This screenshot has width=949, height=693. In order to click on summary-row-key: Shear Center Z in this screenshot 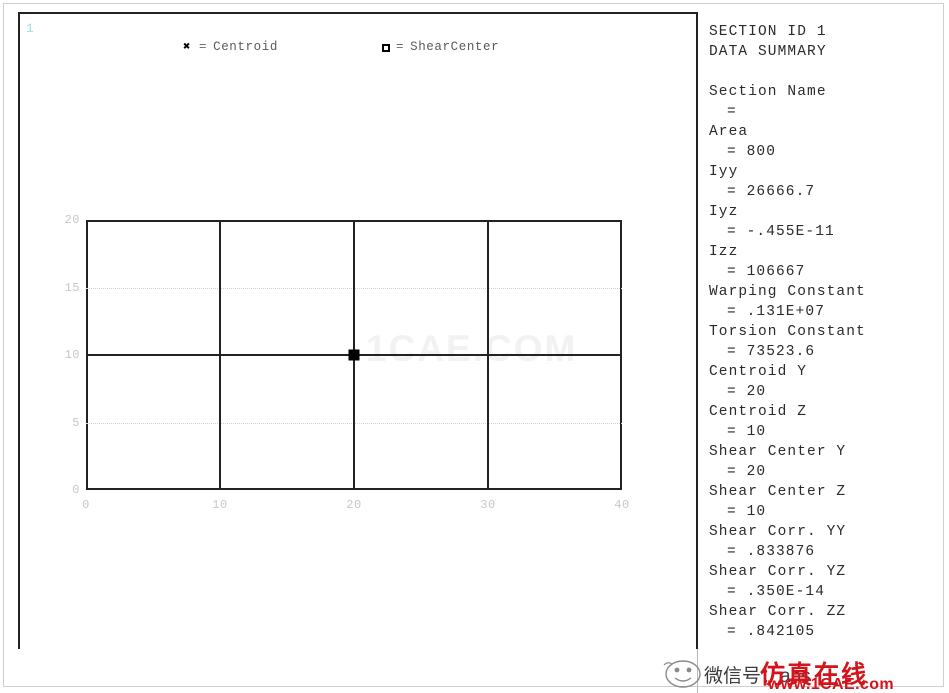, I will do `click(778, 492)`.